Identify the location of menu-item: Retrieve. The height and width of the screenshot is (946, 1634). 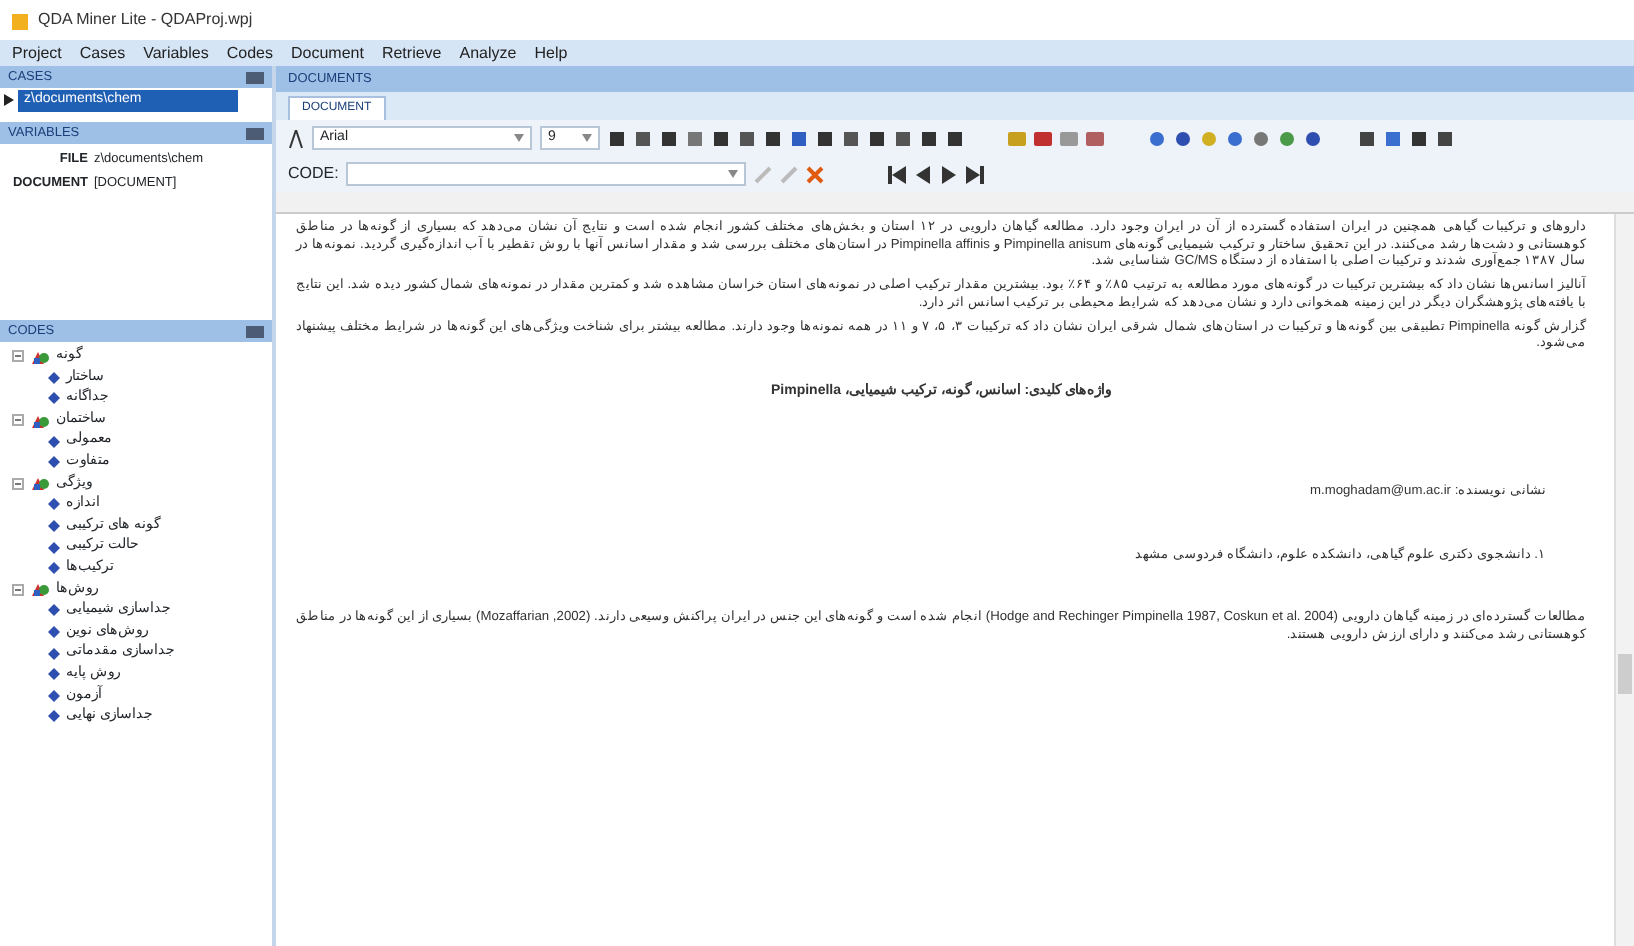
(411, 53).